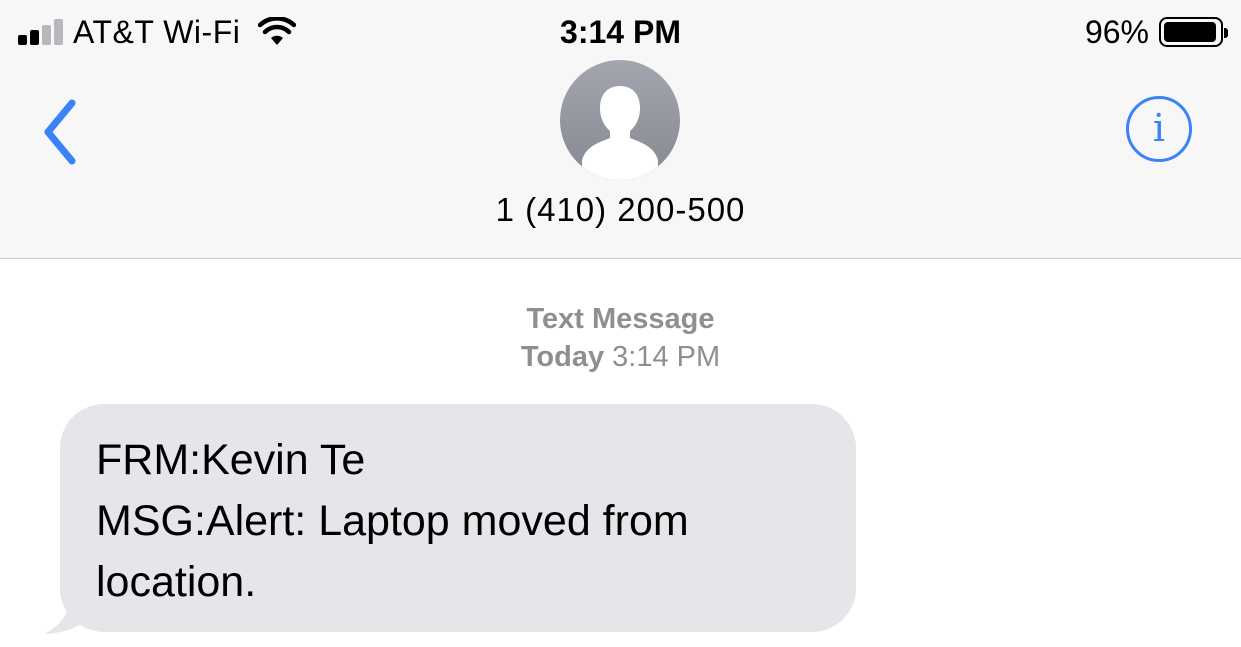 This screenshot has width=1241, height=647. I want to click on person-silhouette-icon, so click(620, 133).